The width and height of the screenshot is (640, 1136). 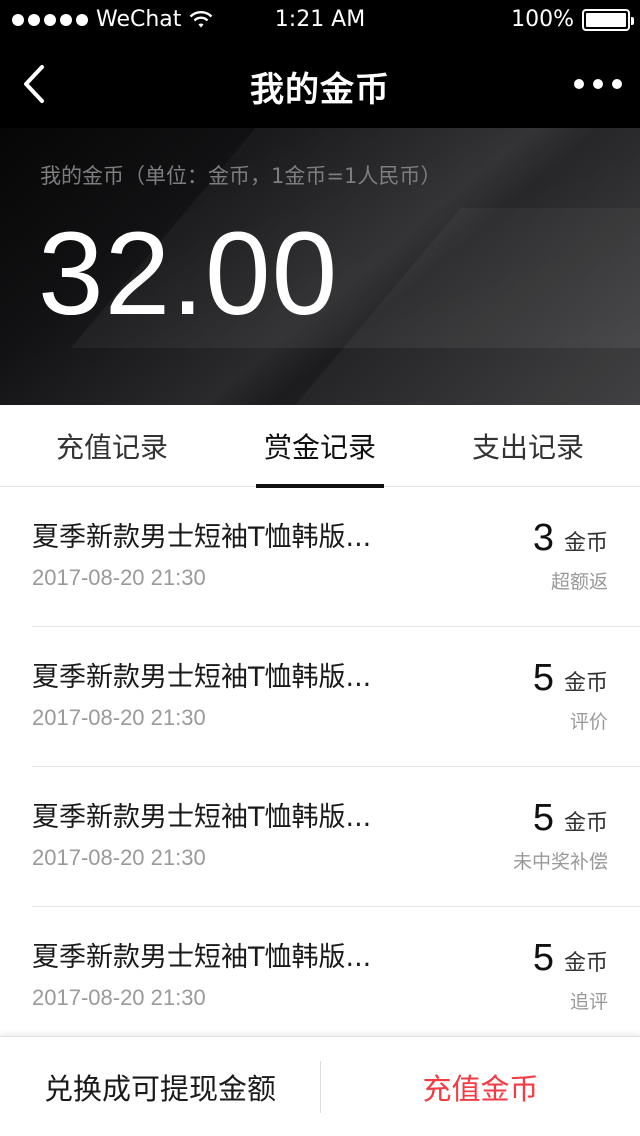 I want to click on status-right: 100%, so click(x=572, y=19).